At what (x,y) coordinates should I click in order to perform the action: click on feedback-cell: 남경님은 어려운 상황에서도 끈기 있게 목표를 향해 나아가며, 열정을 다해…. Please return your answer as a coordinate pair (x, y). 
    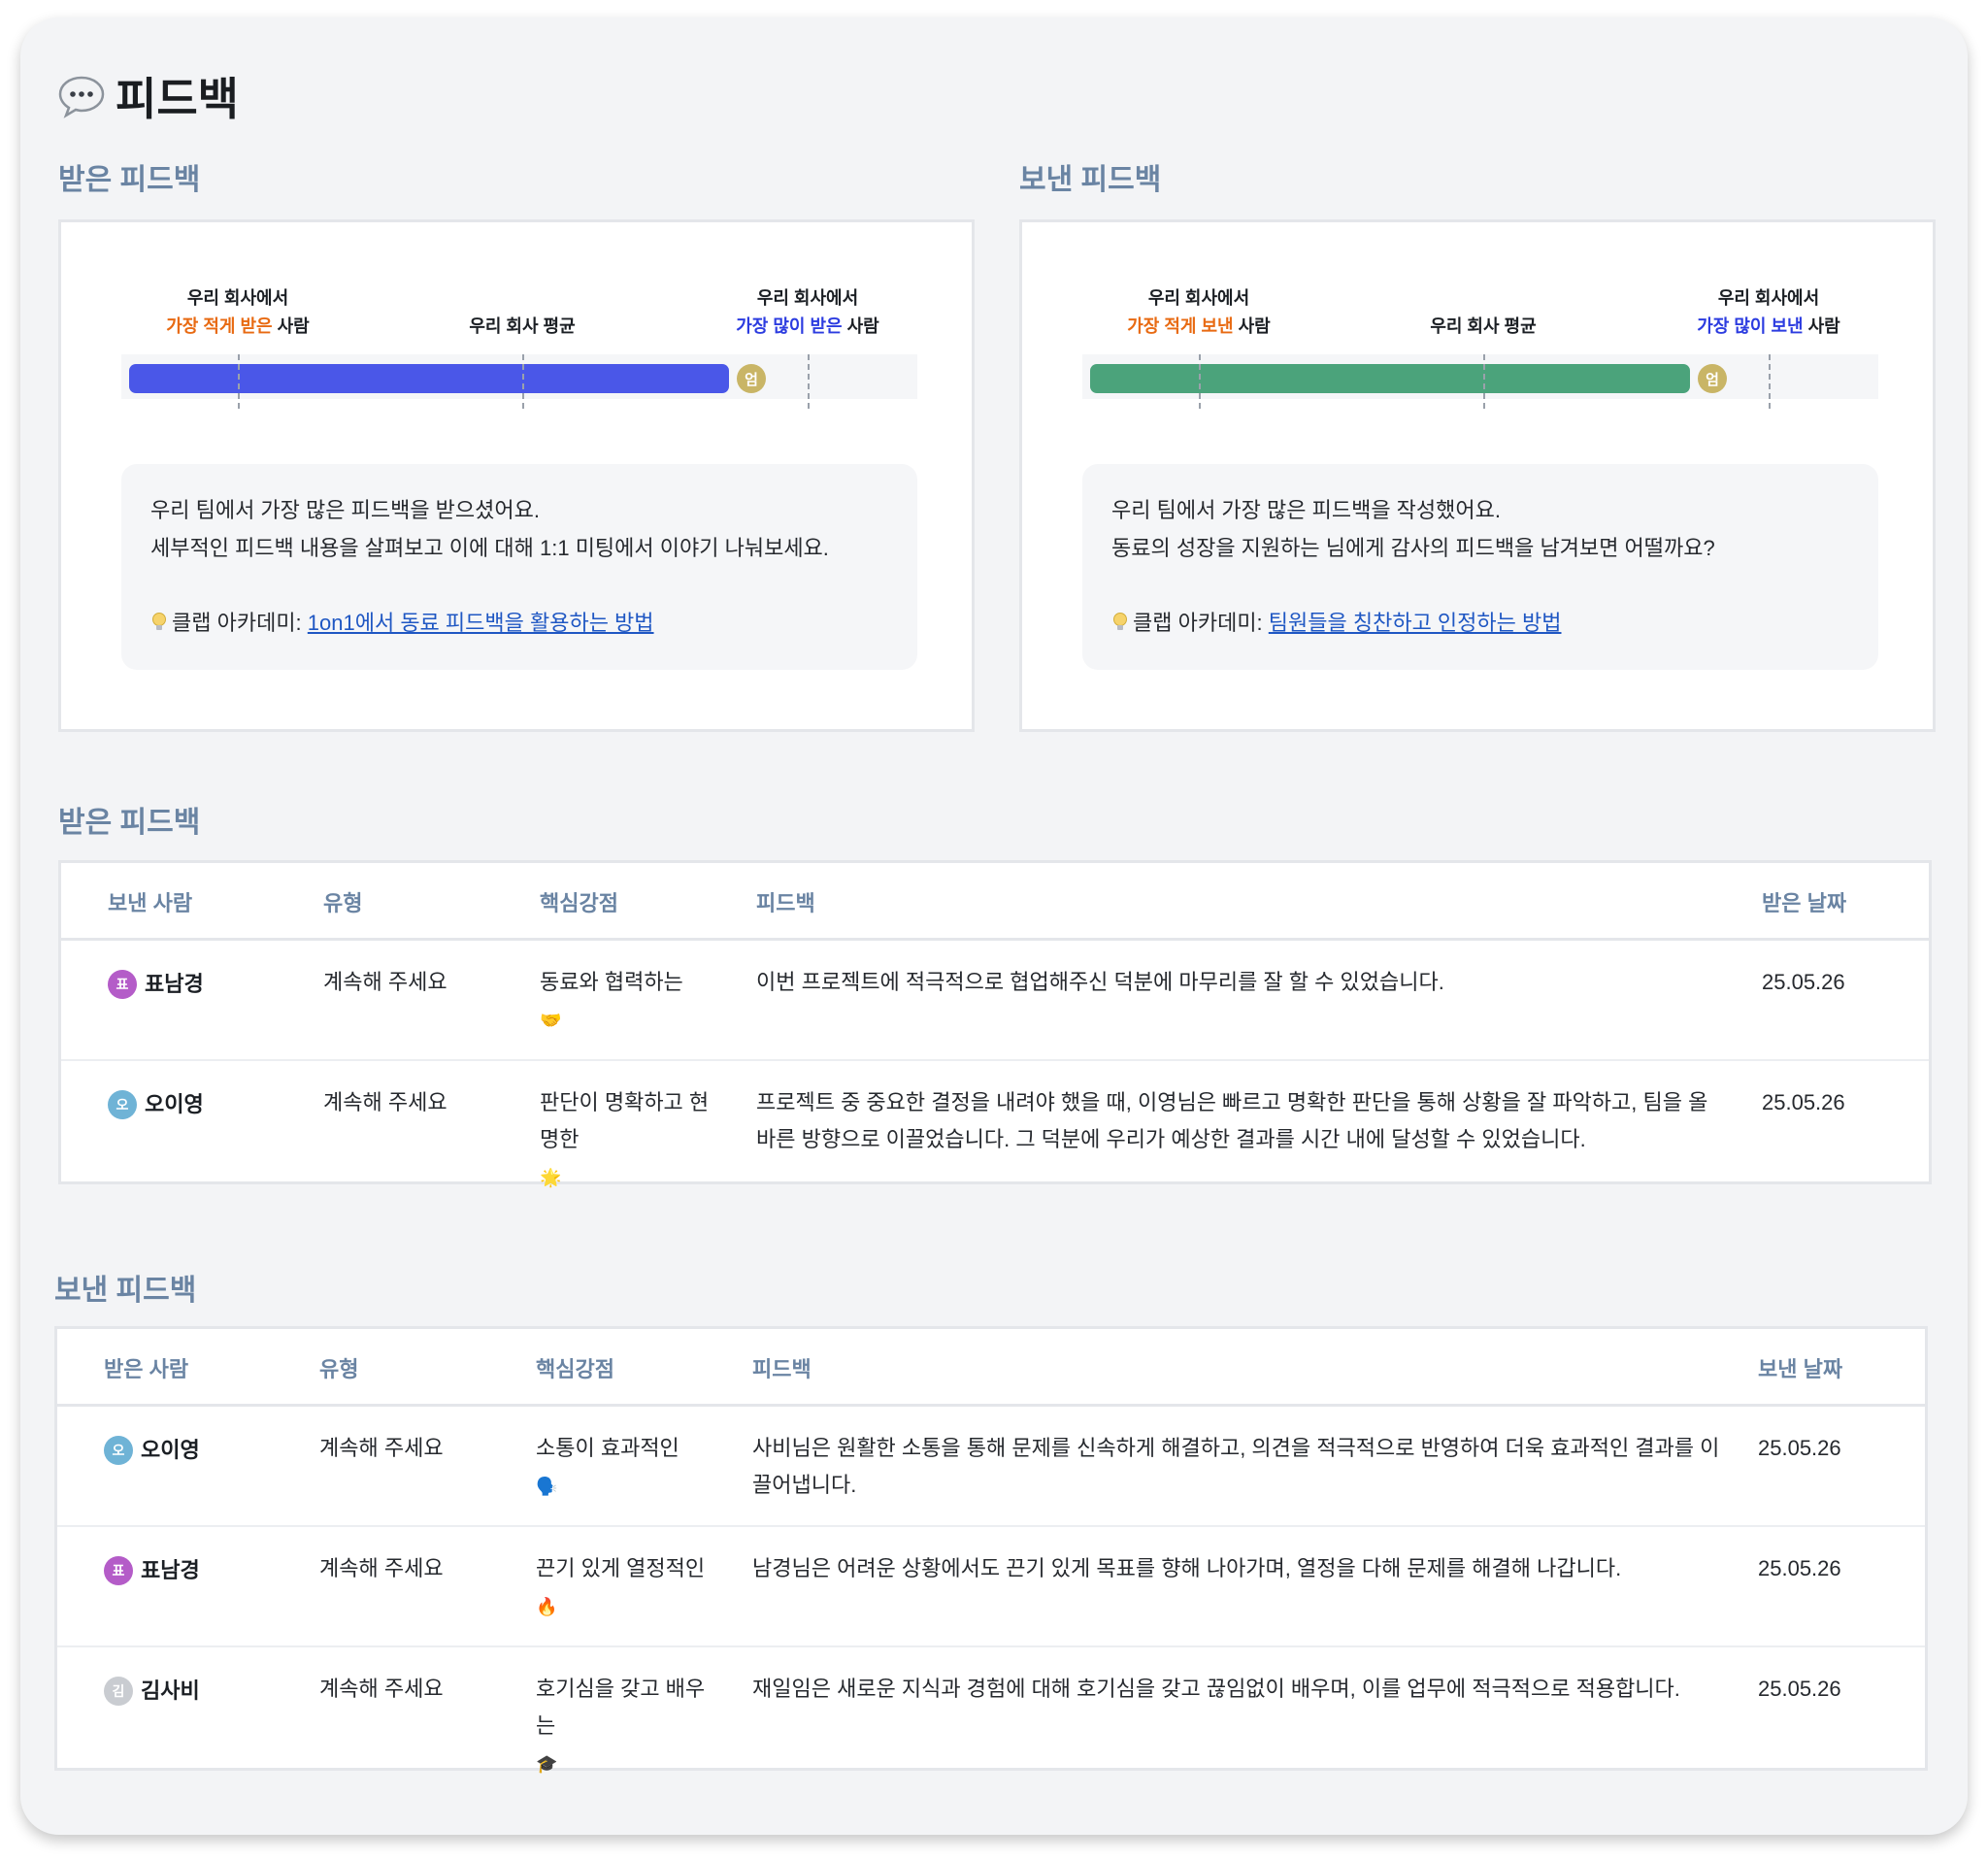
    Looking at the image, I should click on (1187, 1568).